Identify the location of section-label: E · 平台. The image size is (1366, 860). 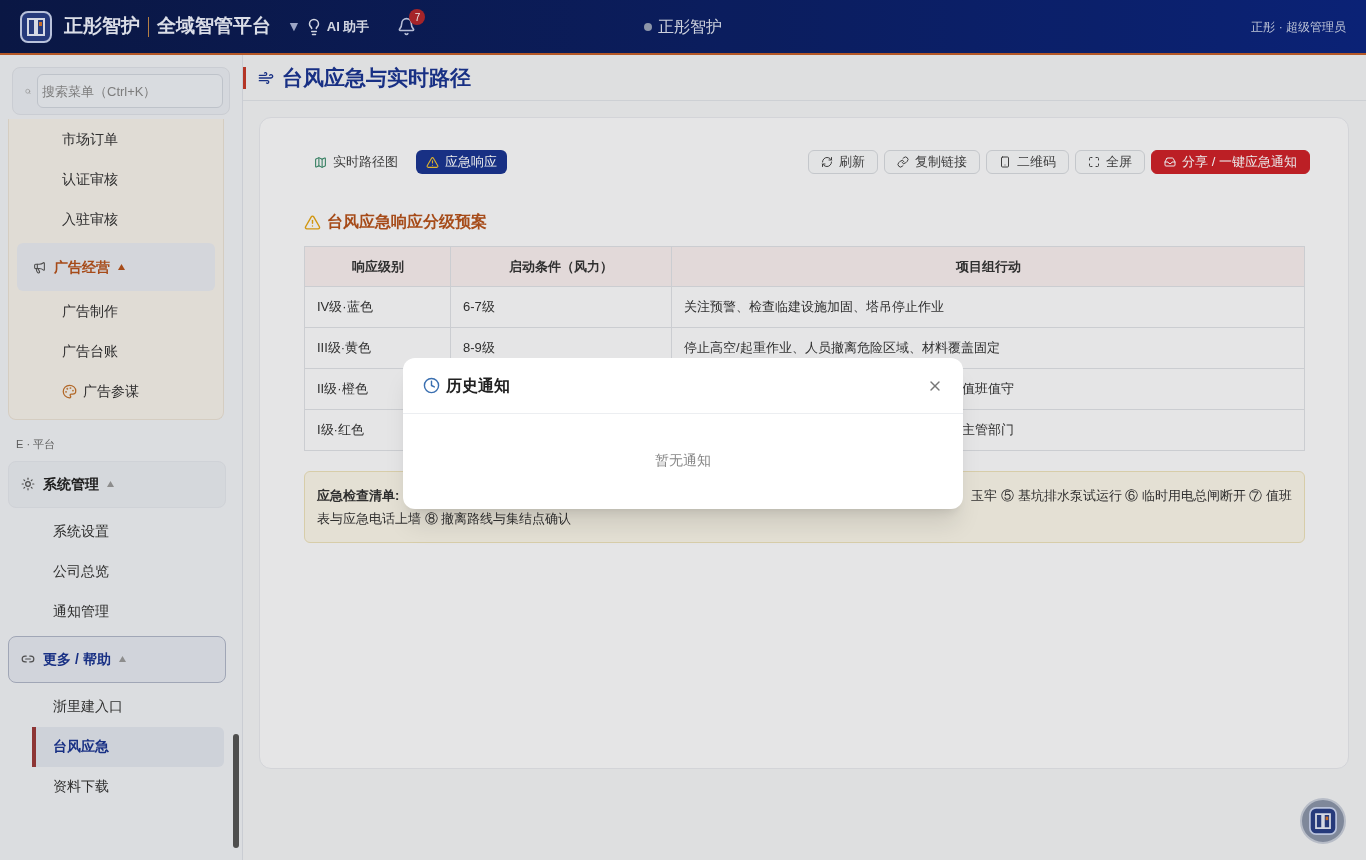
(36, 444).